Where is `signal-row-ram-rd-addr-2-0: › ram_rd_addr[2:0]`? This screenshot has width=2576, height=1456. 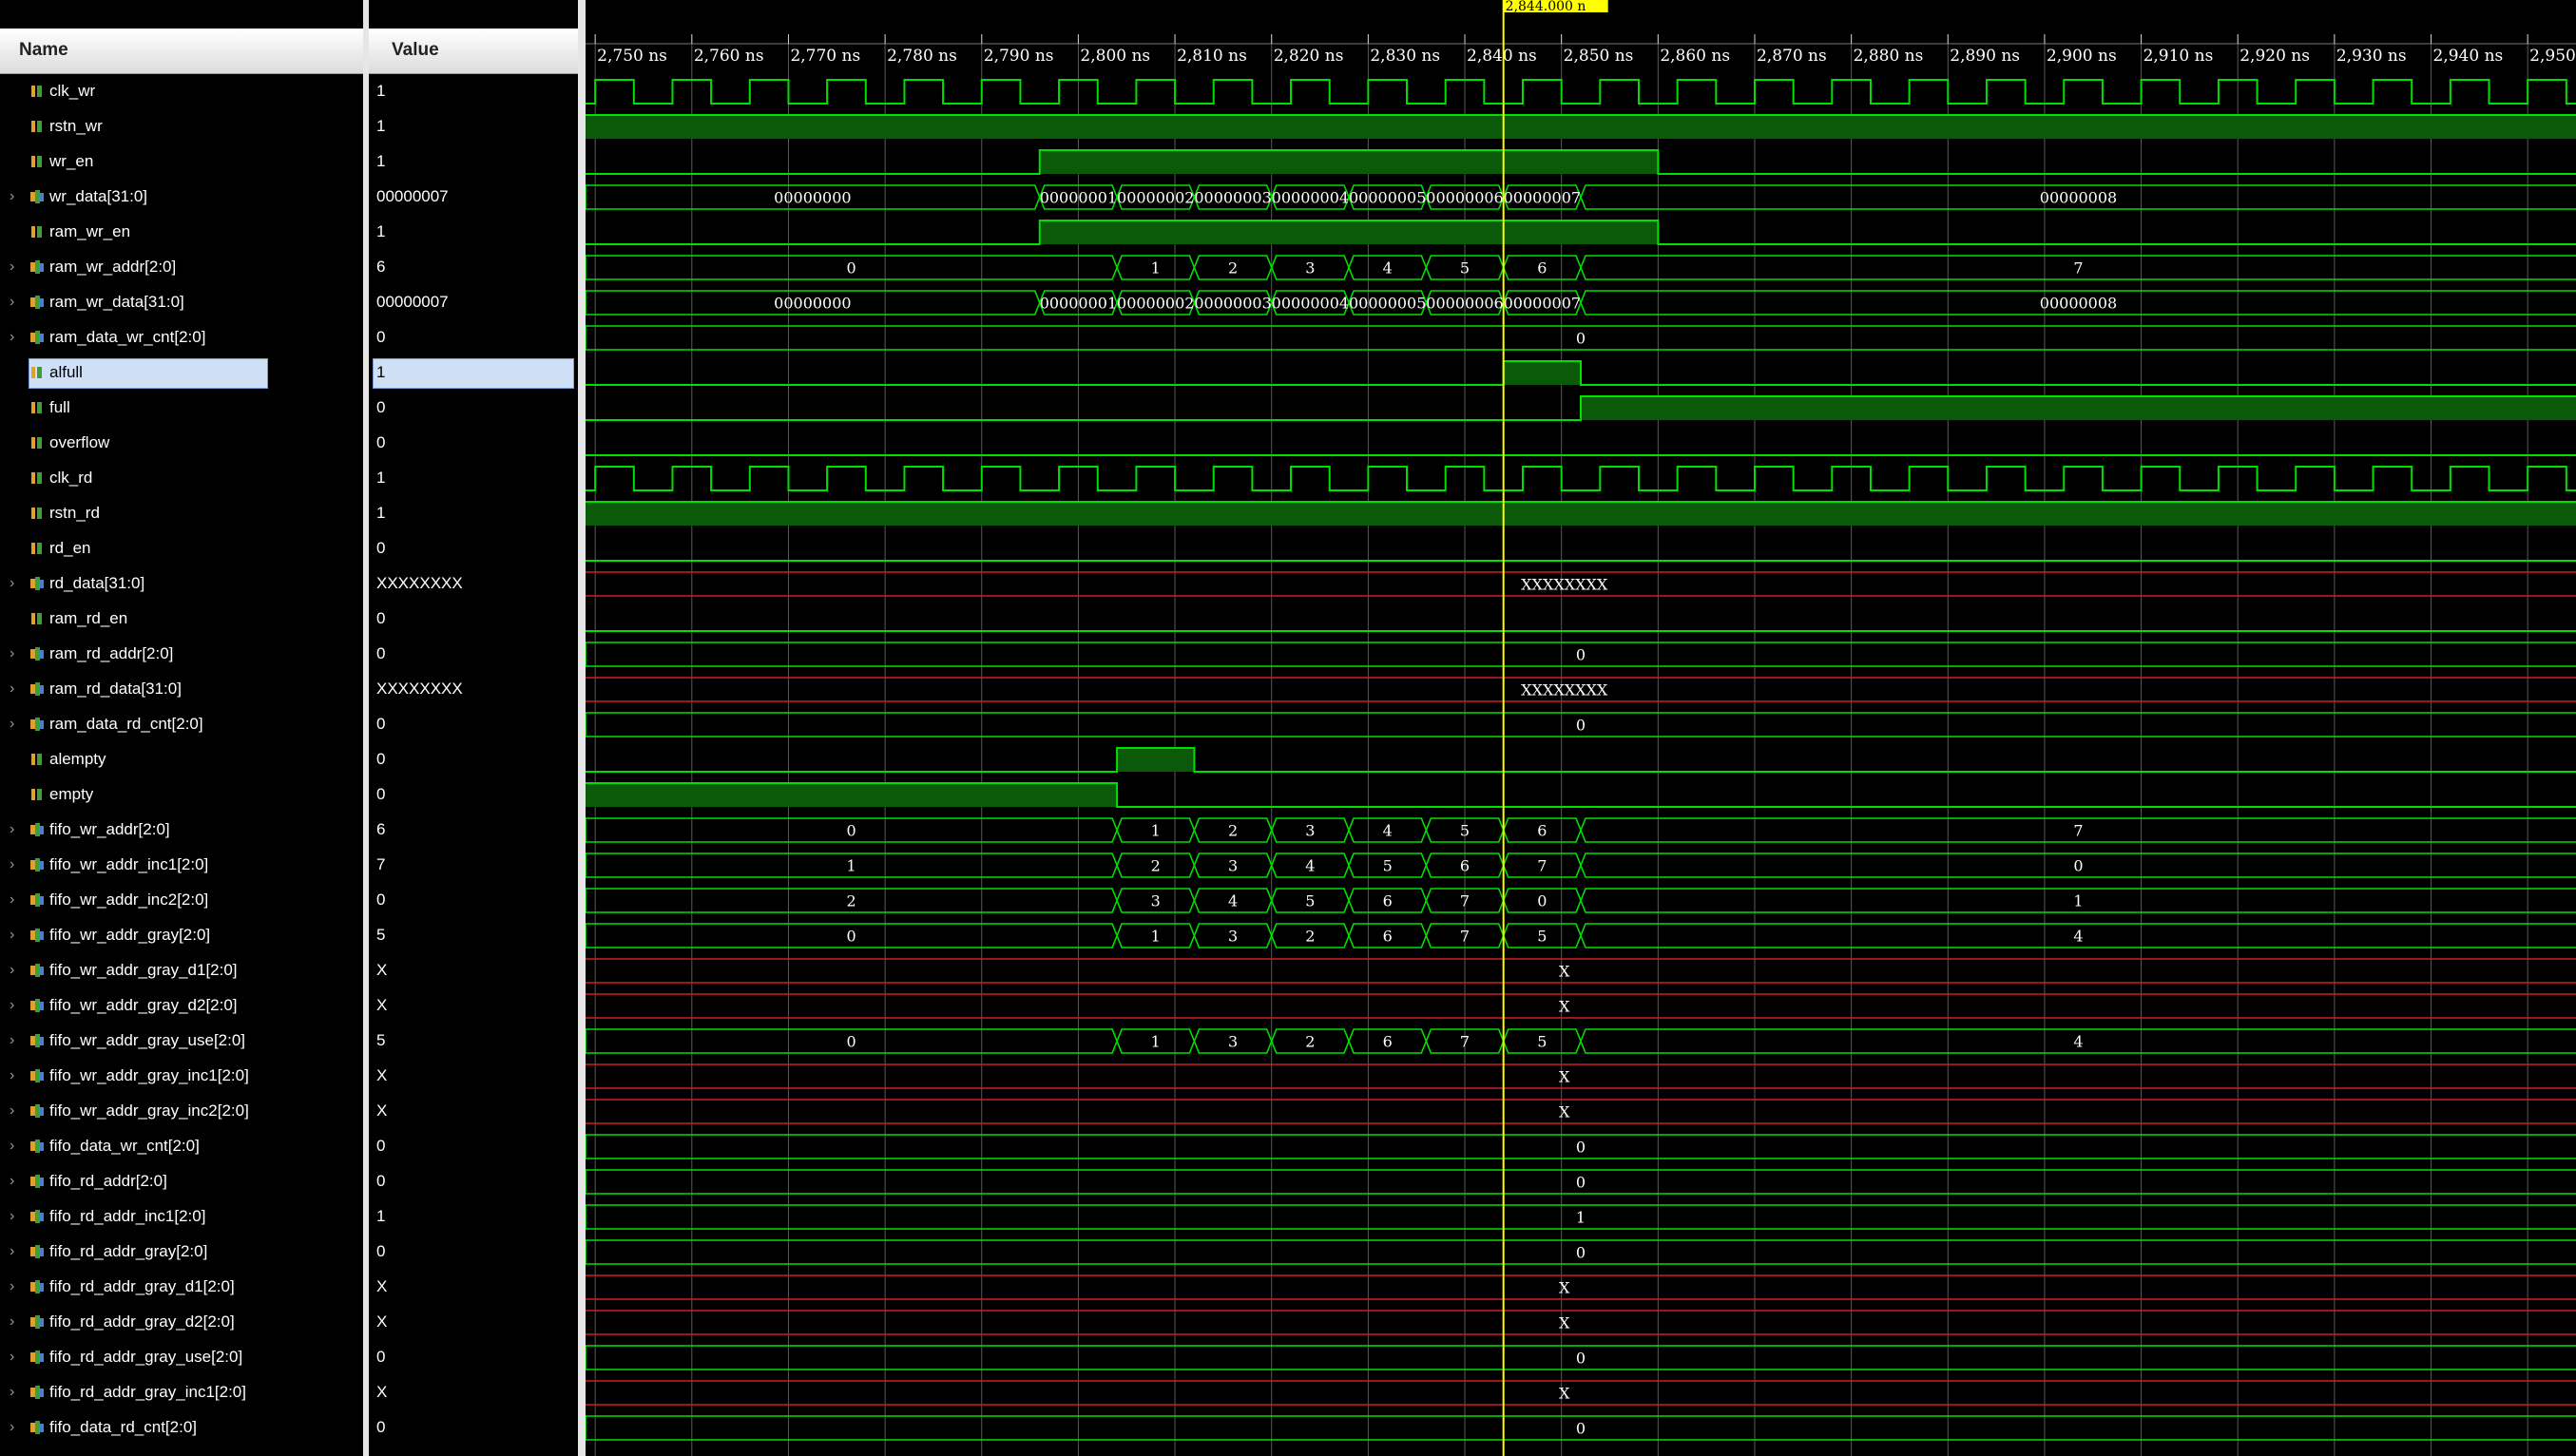
signal-row-ram-rd-addr-2-0: › ram_rd_addr[2:0] is located at coordinates (181, 654).